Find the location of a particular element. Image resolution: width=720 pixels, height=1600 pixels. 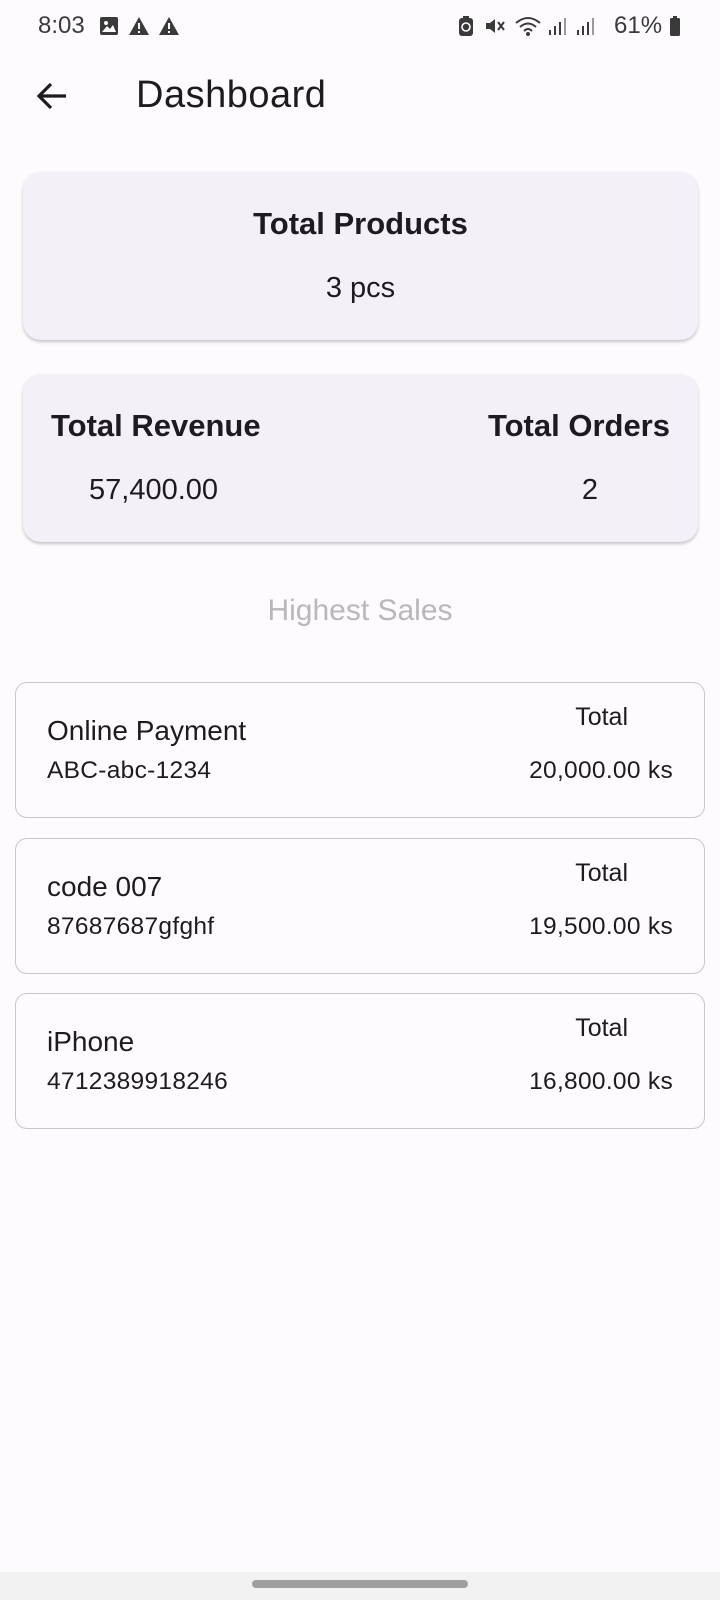

total-revenue-value: 57,400.00 is located at coordinates (154, 490).